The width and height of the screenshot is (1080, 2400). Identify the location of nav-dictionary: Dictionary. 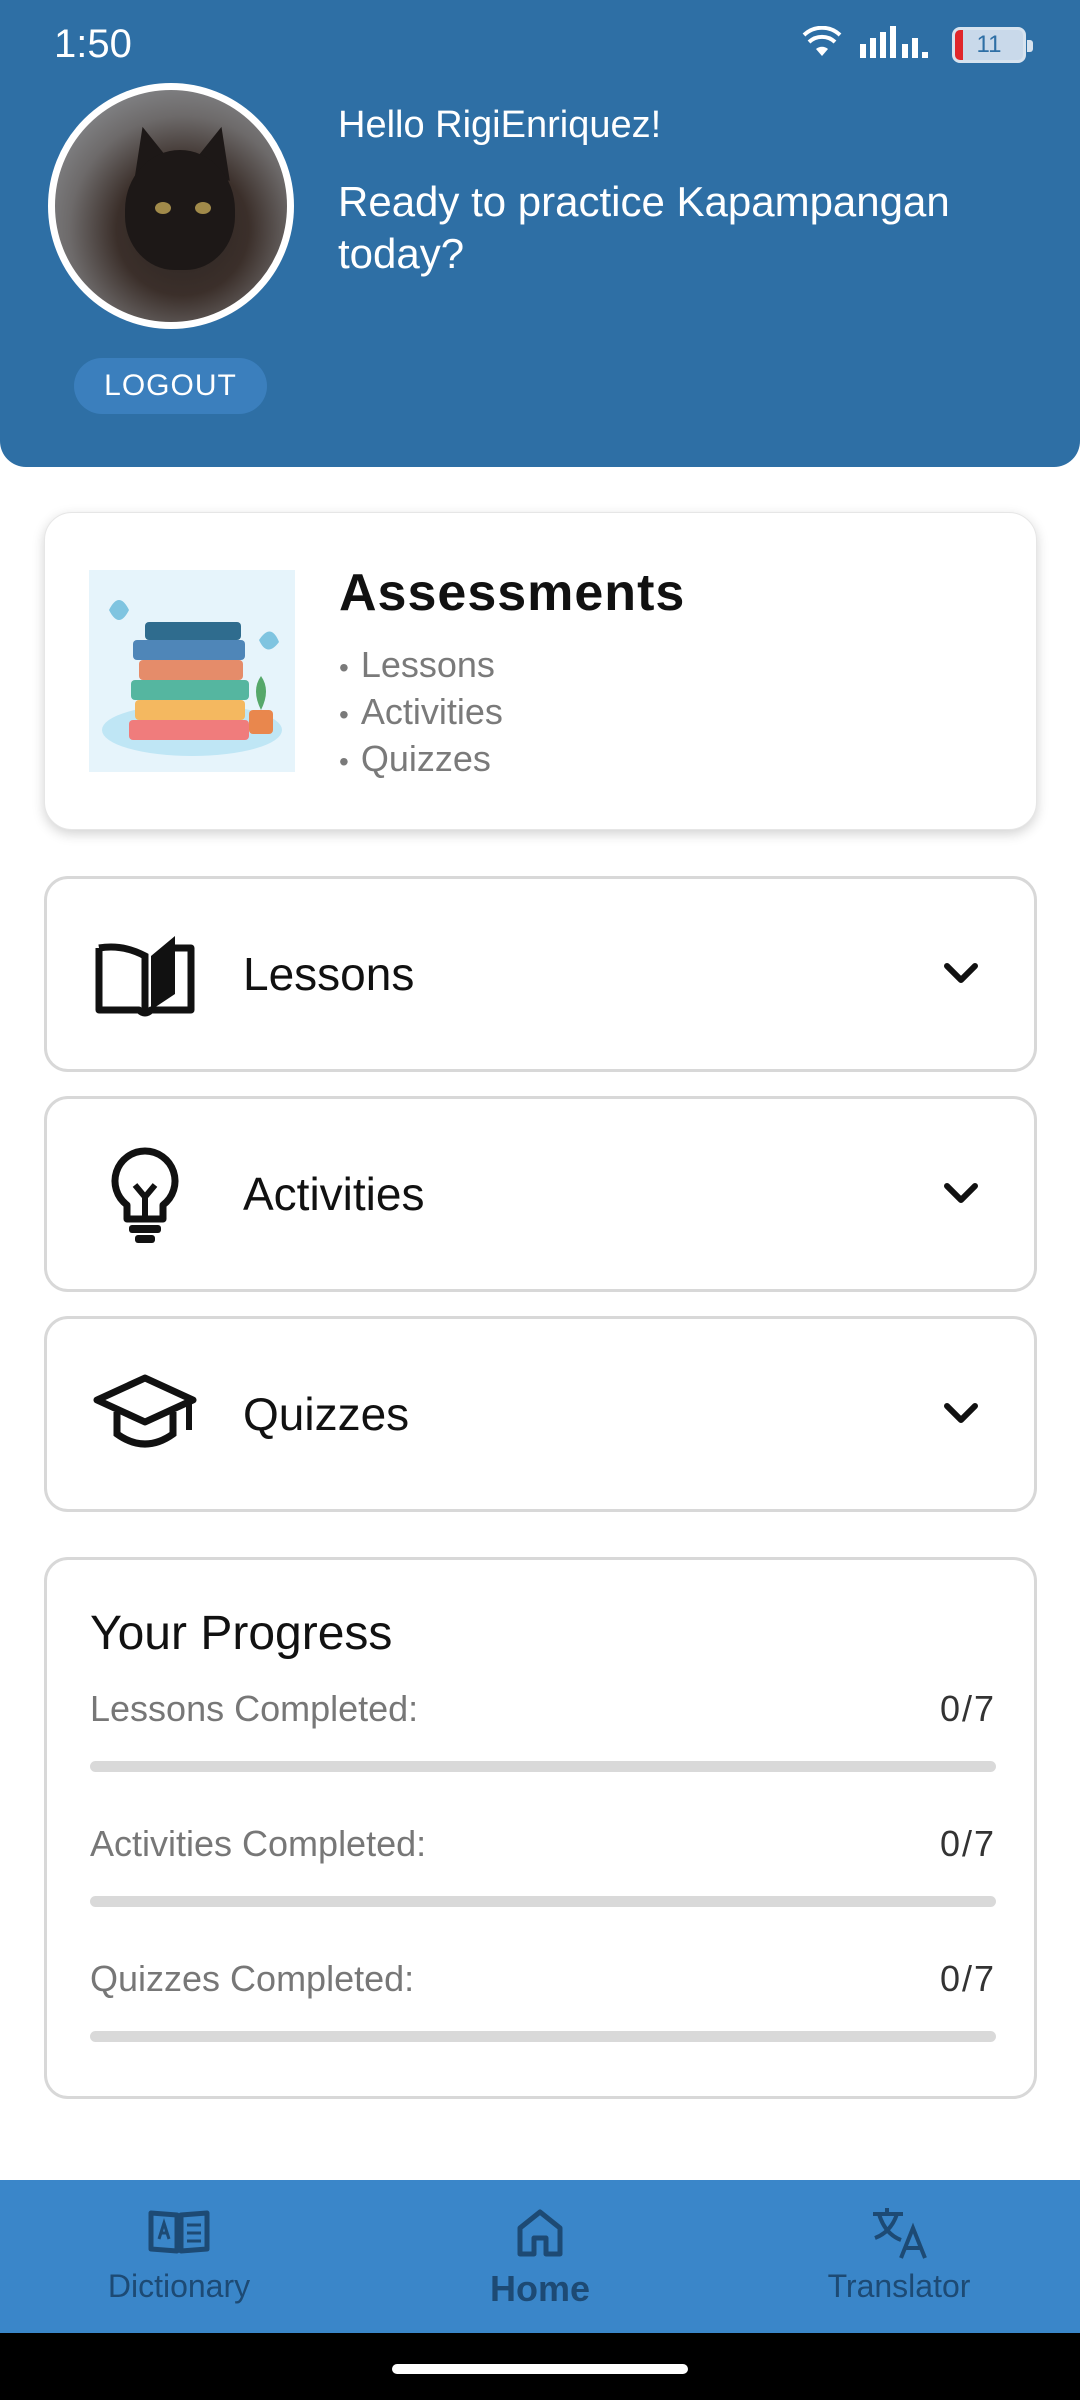
(179, 2256).